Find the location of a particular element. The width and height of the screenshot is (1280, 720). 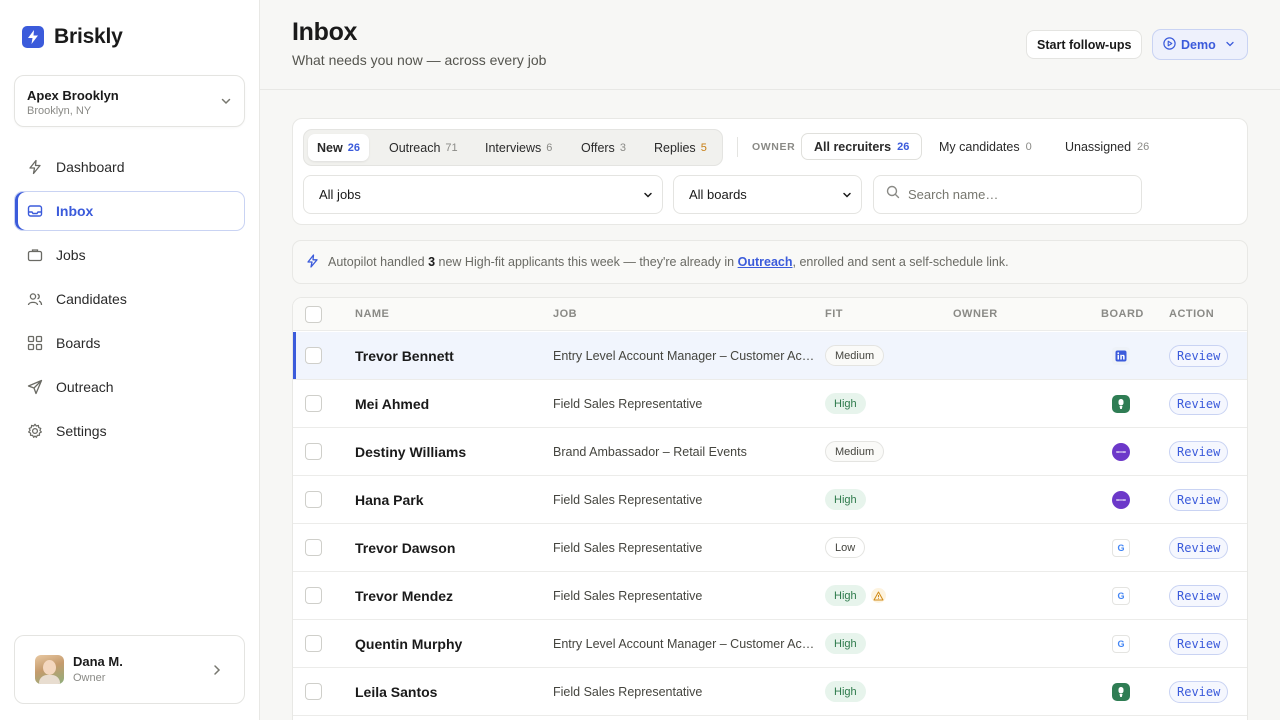

select-all-checkbox is located at coordinates (313, 314).